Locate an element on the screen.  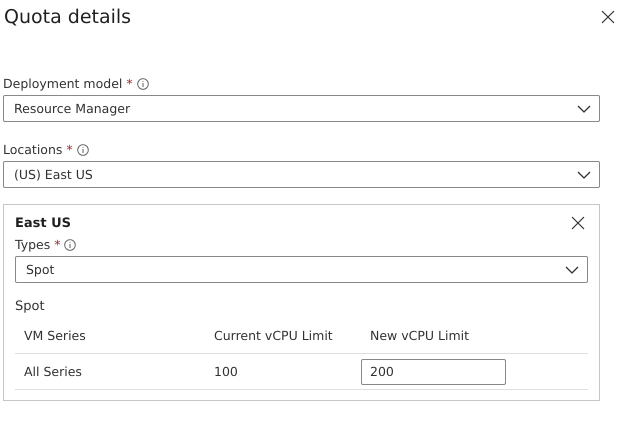
section-title: Spot is located at coordinates (30, 306).